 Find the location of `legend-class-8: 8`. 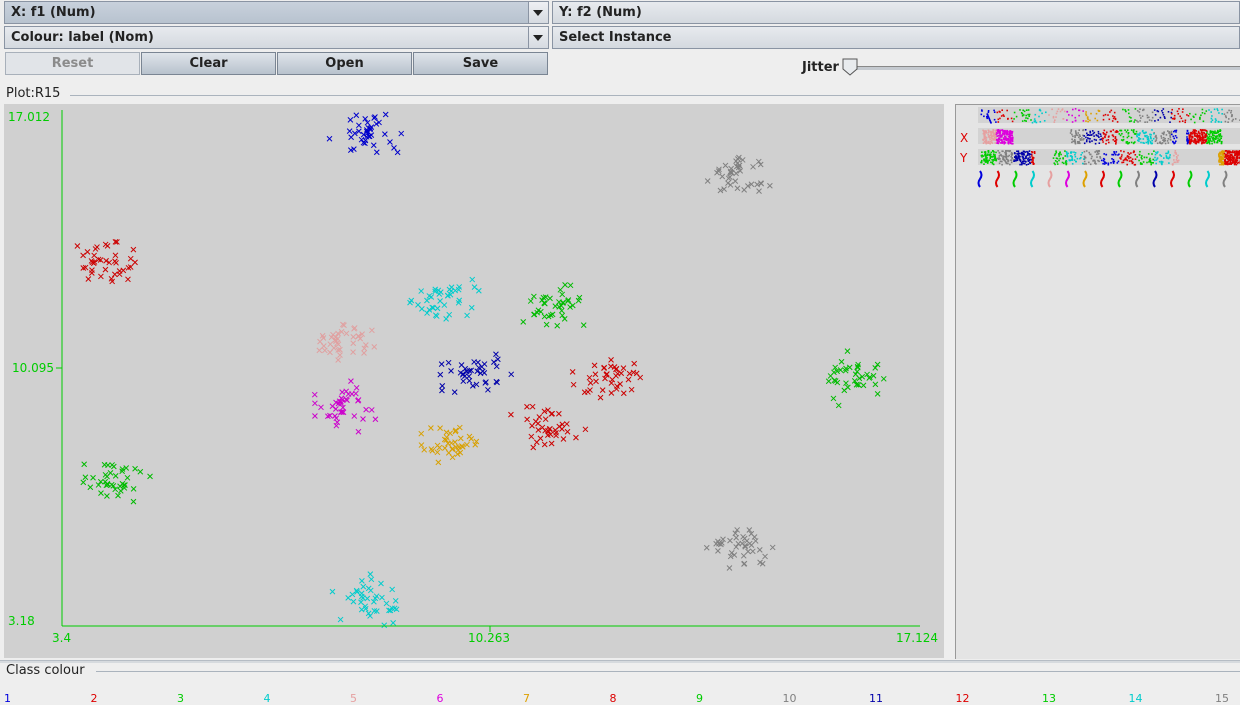

legend-class-8: 8 is located at coordinates (613, 698).